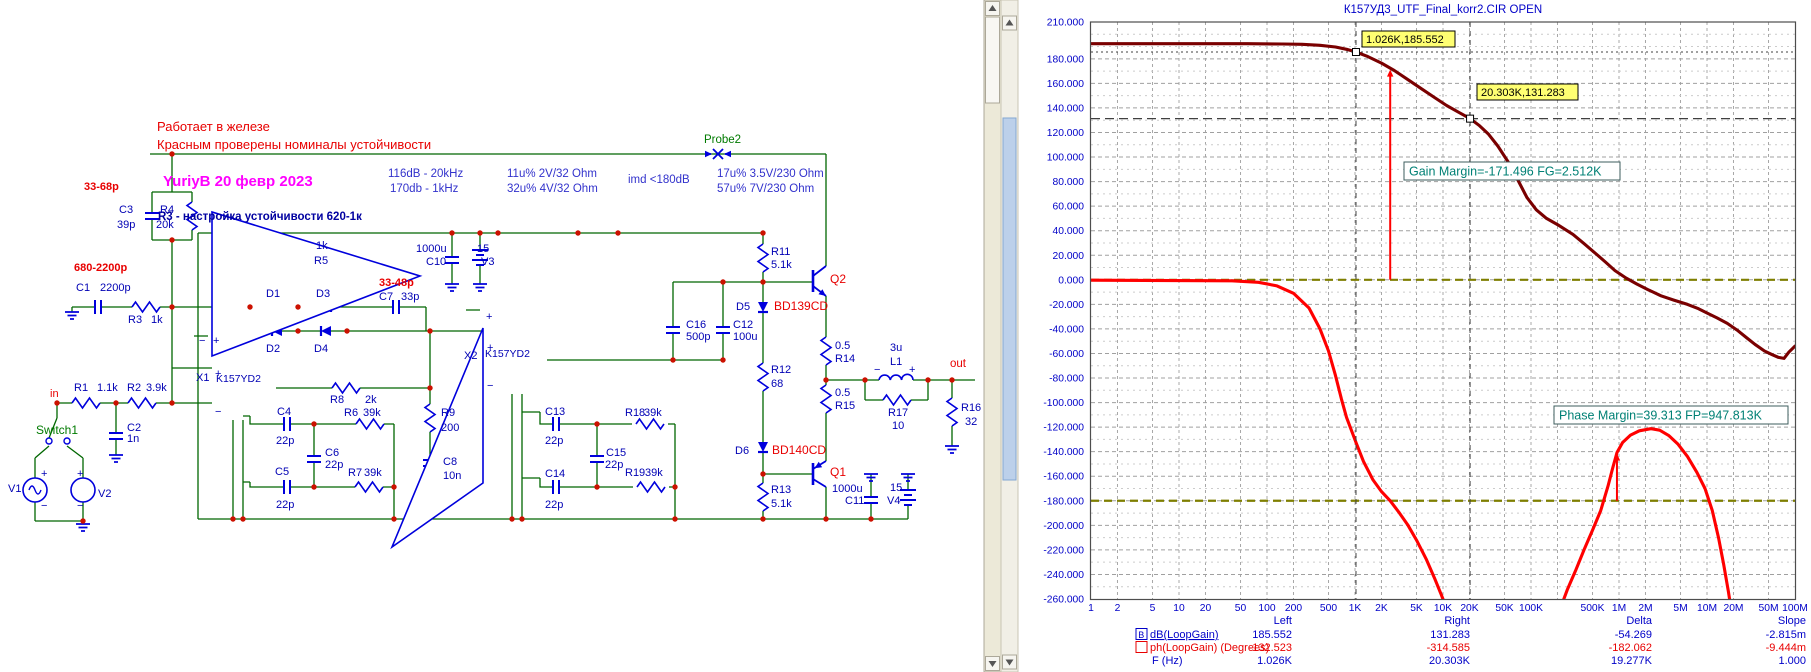 This screenshot has width=1811, height=672. Describe the element at coordinates (1069, 207) in the screenshot. I see `y-axis-tick: 60.000` at that location.